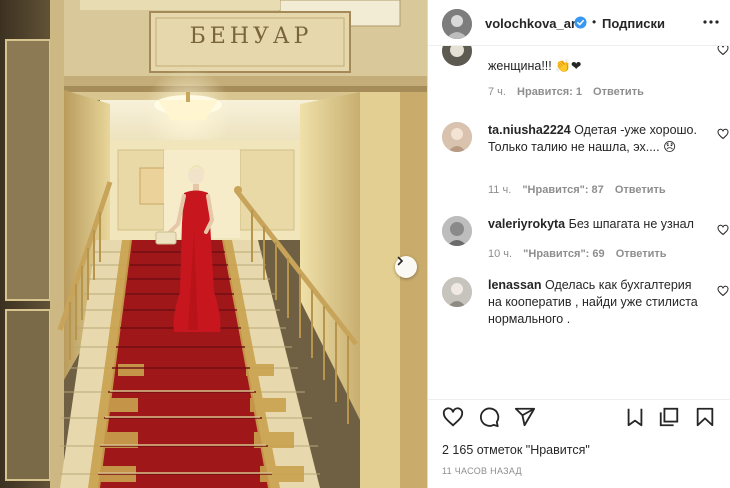  Describe the element at coordinates (497, 92) in the screenshot. I see `comment-age: 7 ч.` at that location.